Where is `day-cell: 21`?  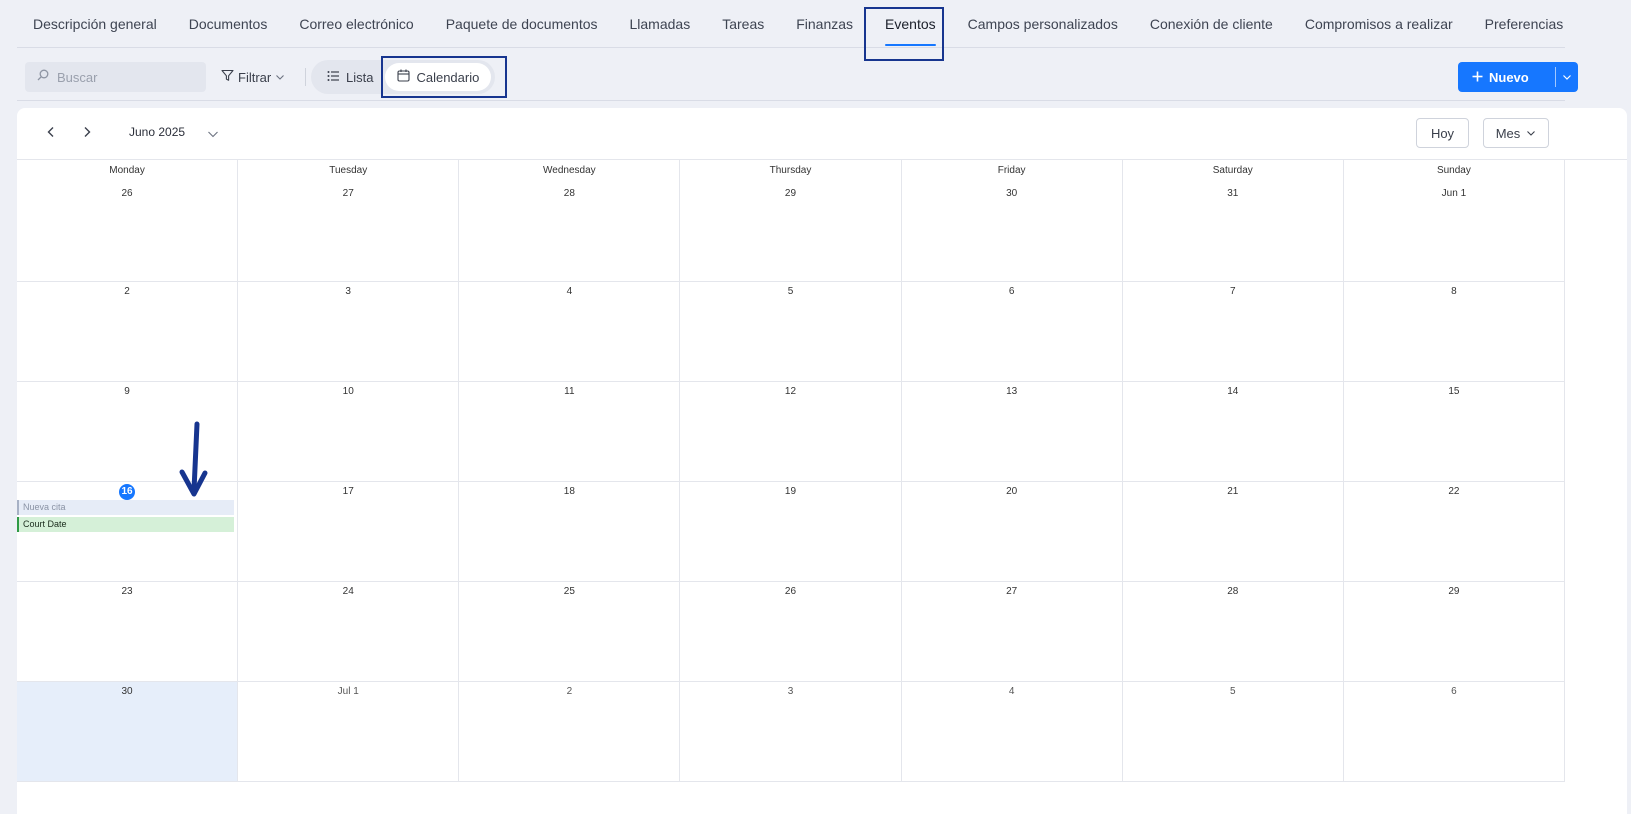 day-cell: 21 is located at coordinates (1233, 532).